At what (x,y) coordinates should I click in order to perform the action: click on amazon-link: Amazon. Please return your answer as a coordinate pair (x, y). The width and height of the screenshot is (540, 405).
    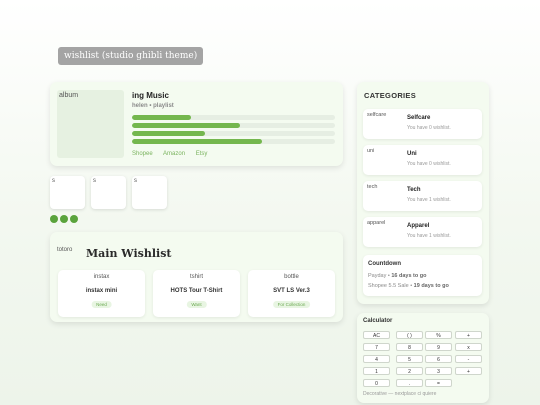
    Looking at the image, I should click on (174, 154).